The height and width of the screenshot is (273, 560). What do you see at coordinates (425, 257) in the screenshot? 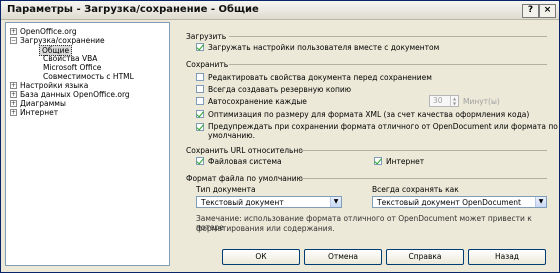
I see `help-button: Справка` at bounding box center [425, 257].